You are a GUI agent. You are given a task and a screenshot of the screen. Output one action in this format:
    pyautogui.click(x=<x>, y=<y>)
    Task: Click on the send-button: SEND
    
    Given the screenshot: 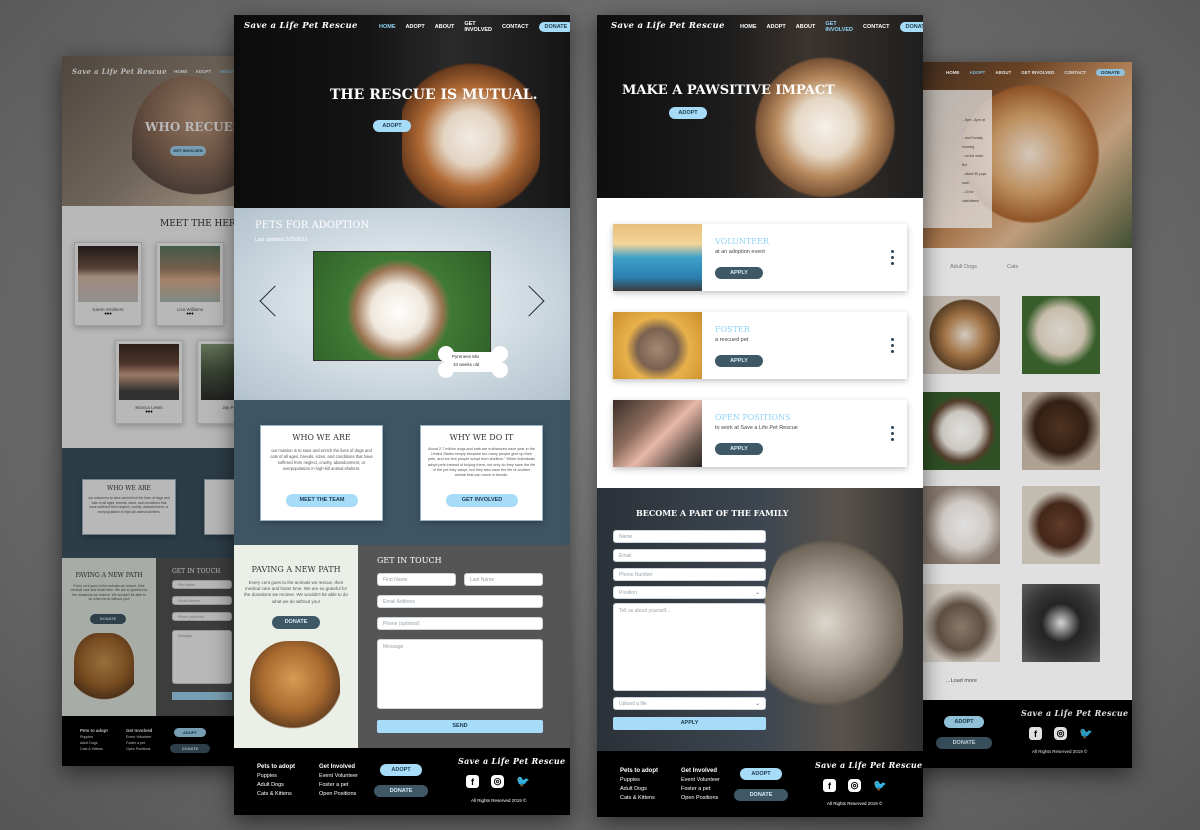 What is the action you would take?
    pyautogui.click(x=460, y=726)
    